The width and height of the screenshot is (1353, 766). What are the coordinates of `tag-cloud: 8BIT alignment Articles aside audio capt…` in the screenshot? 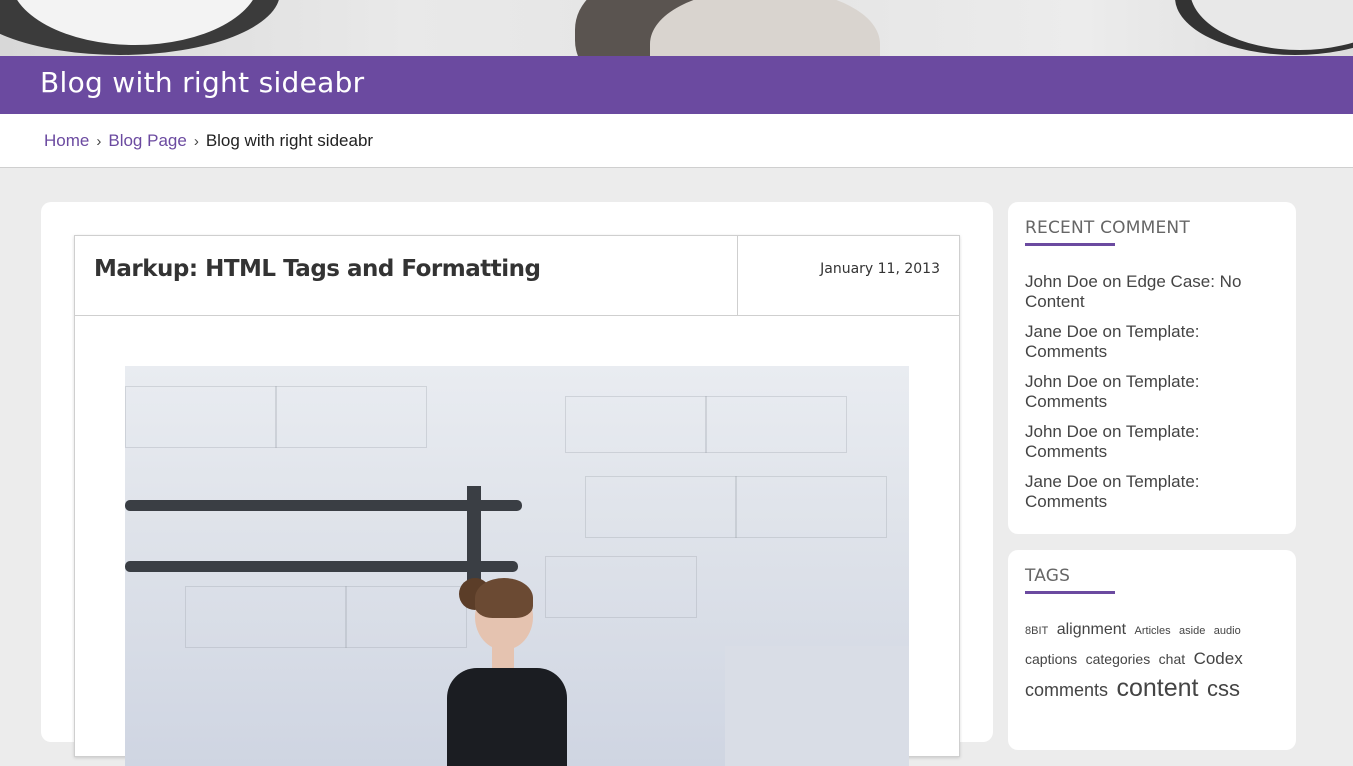 It's located at (1155, 661).